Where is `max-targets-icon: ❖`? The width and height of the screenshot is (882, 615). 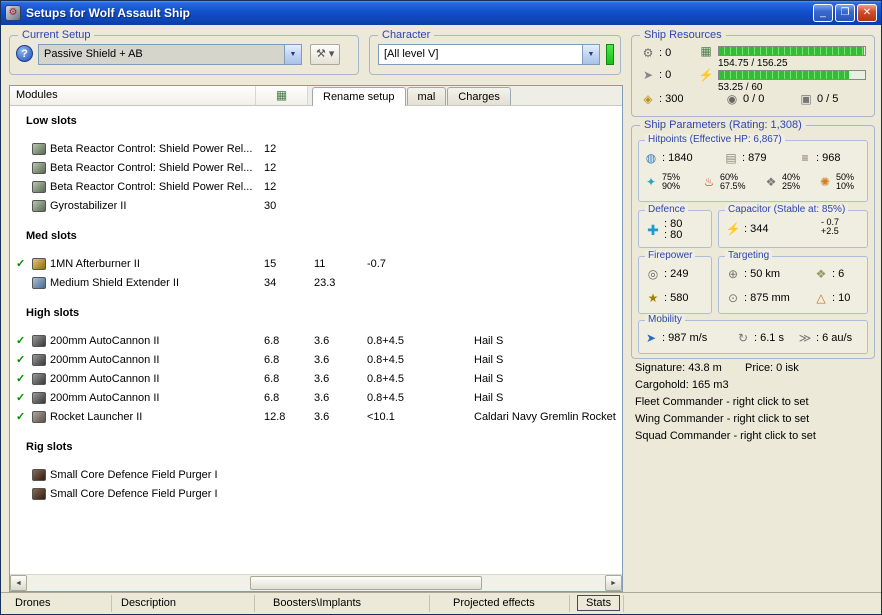 max-targets-icon: ❖ is located at coordinates (821, 274).